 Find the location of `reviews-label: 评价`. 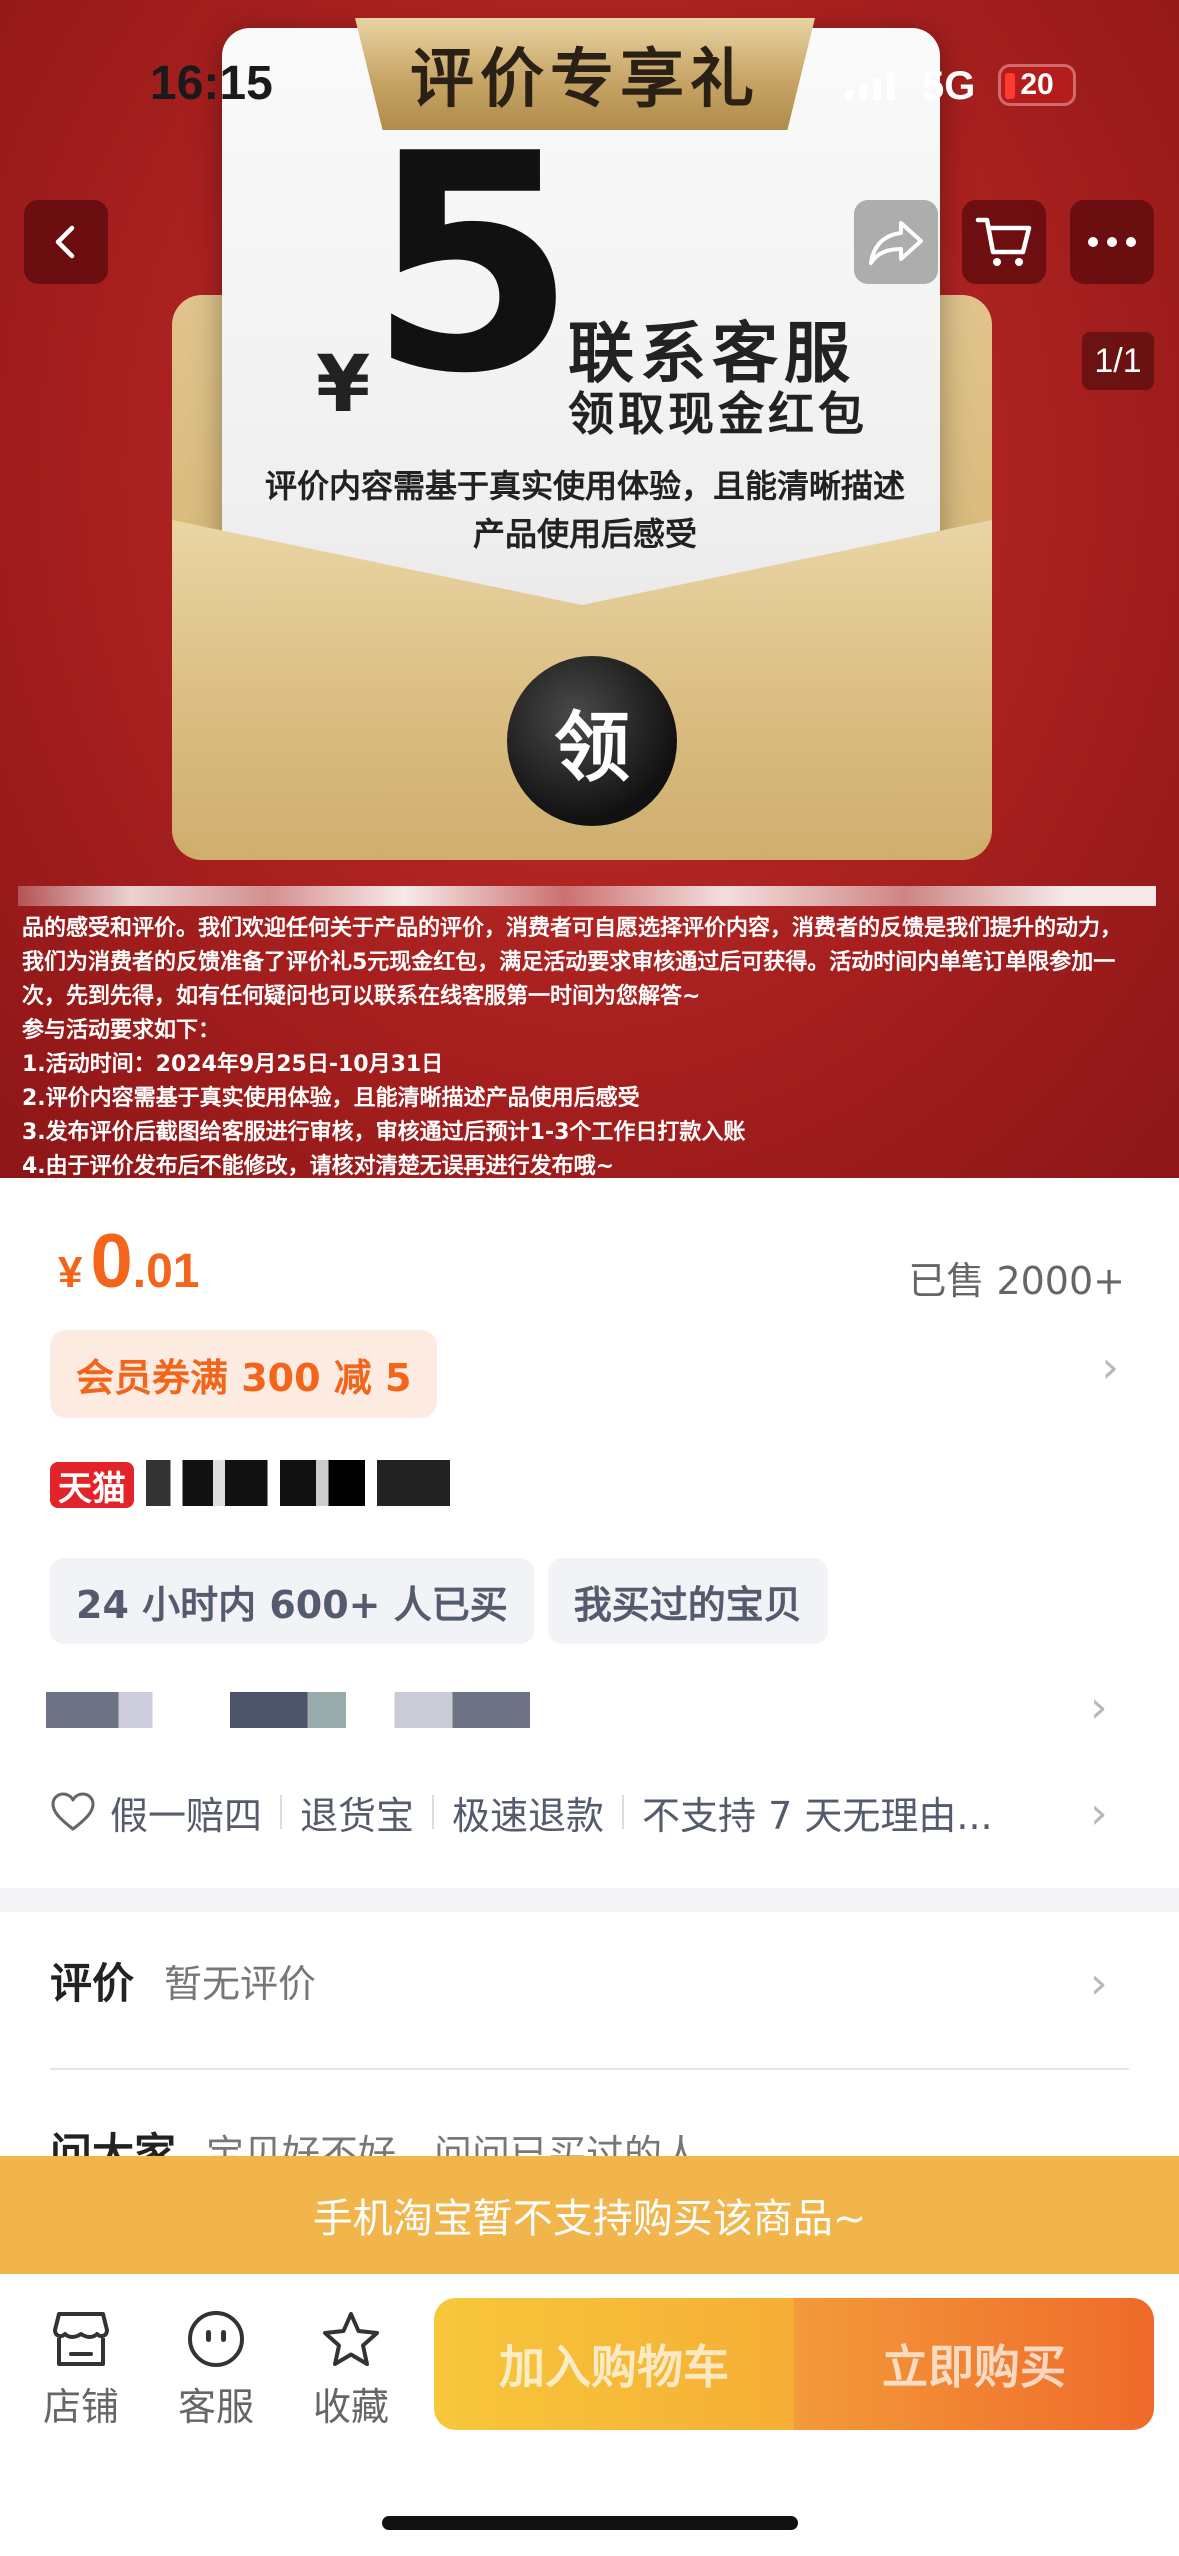

reviews-label: 评价 is located at coordinates (92, 1983).